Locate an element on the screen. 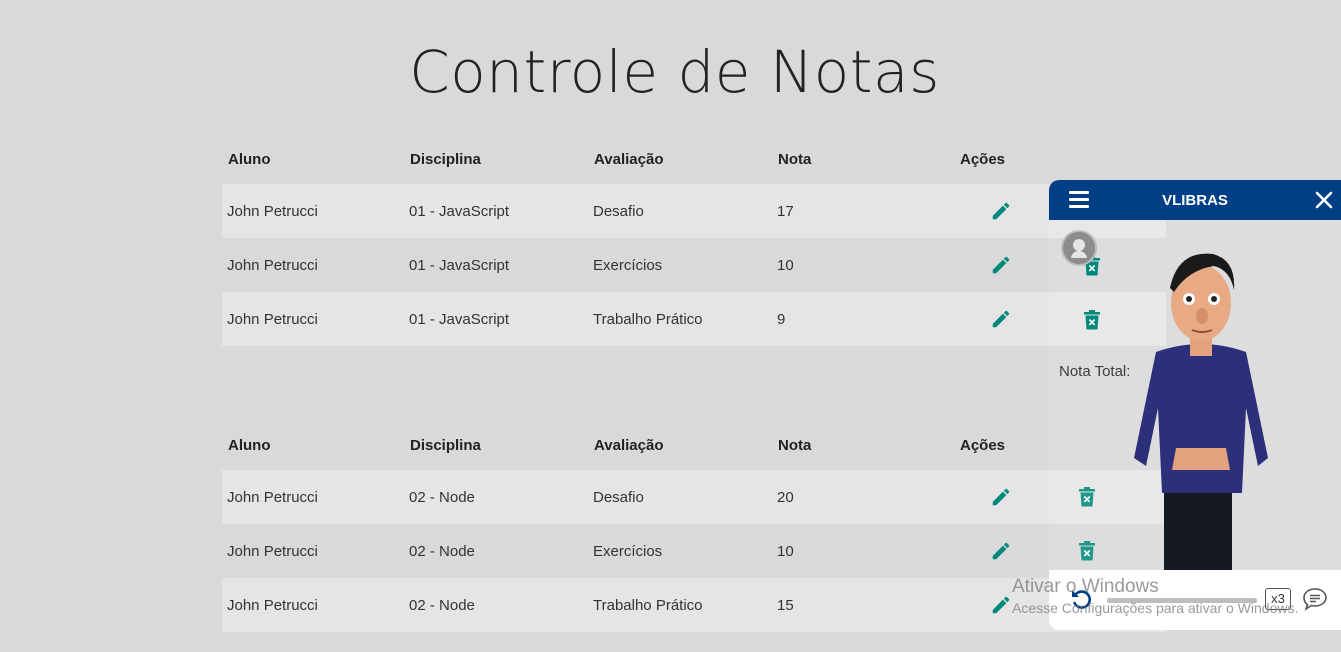 This screenshot has height=652, width=1341. sign-language-avatar is located at coordinates (1201, 411).